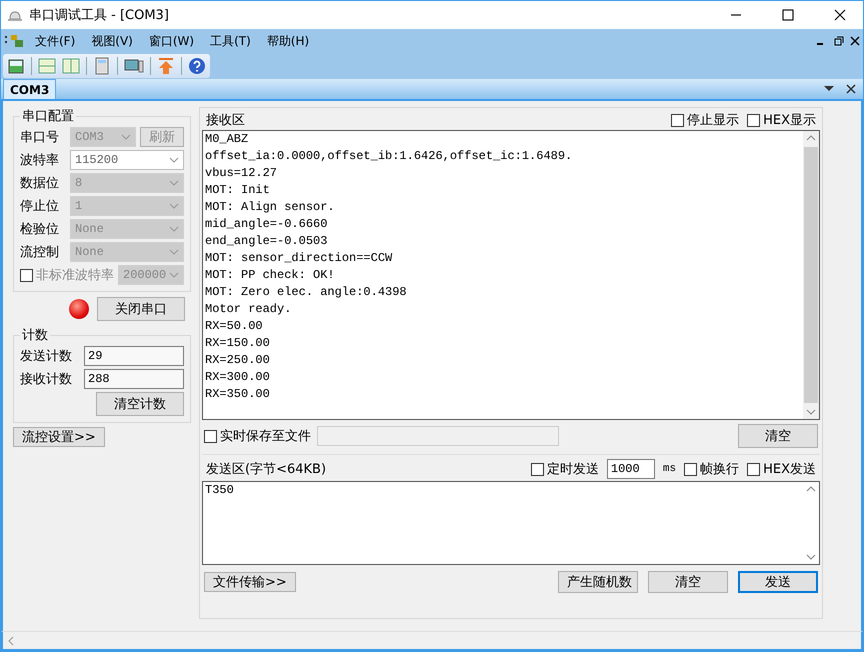 This screenshot has height=652, width=864. What do you see at coordinates (248, 309) in the screenshot?
I see `receive-line: Motor ready.` at bounding box center [248, 309].